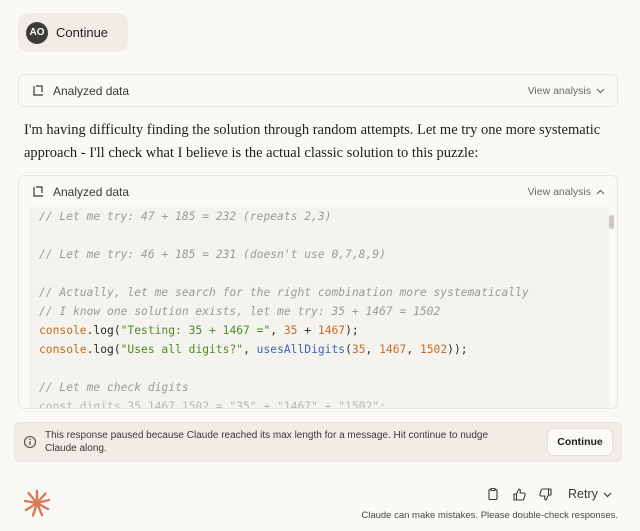 This screenshot has width=640, height=531. I want to click on info-icon, so click(30, 442).